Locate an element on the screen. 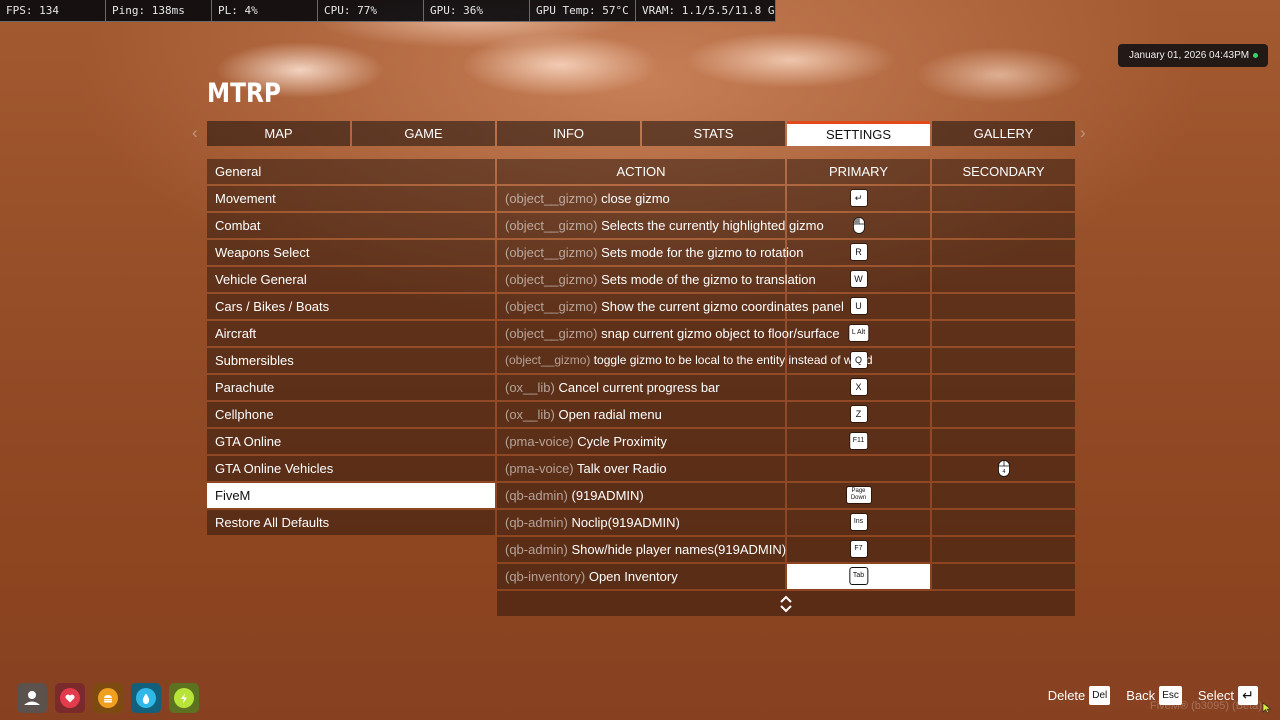 The height and width of the screenshot is (720, 1280). primary-binding-cell: Ins is located at coordinates (858, 522).